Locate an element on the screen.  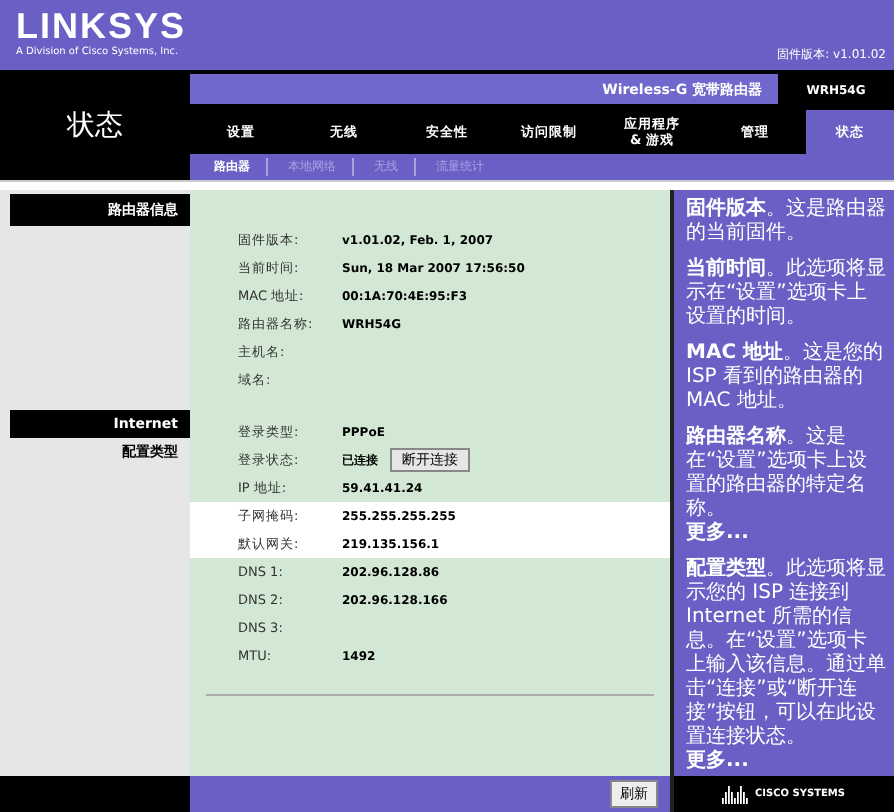
linksys-logo: LINKSYS is located at coordinates (101, 26).